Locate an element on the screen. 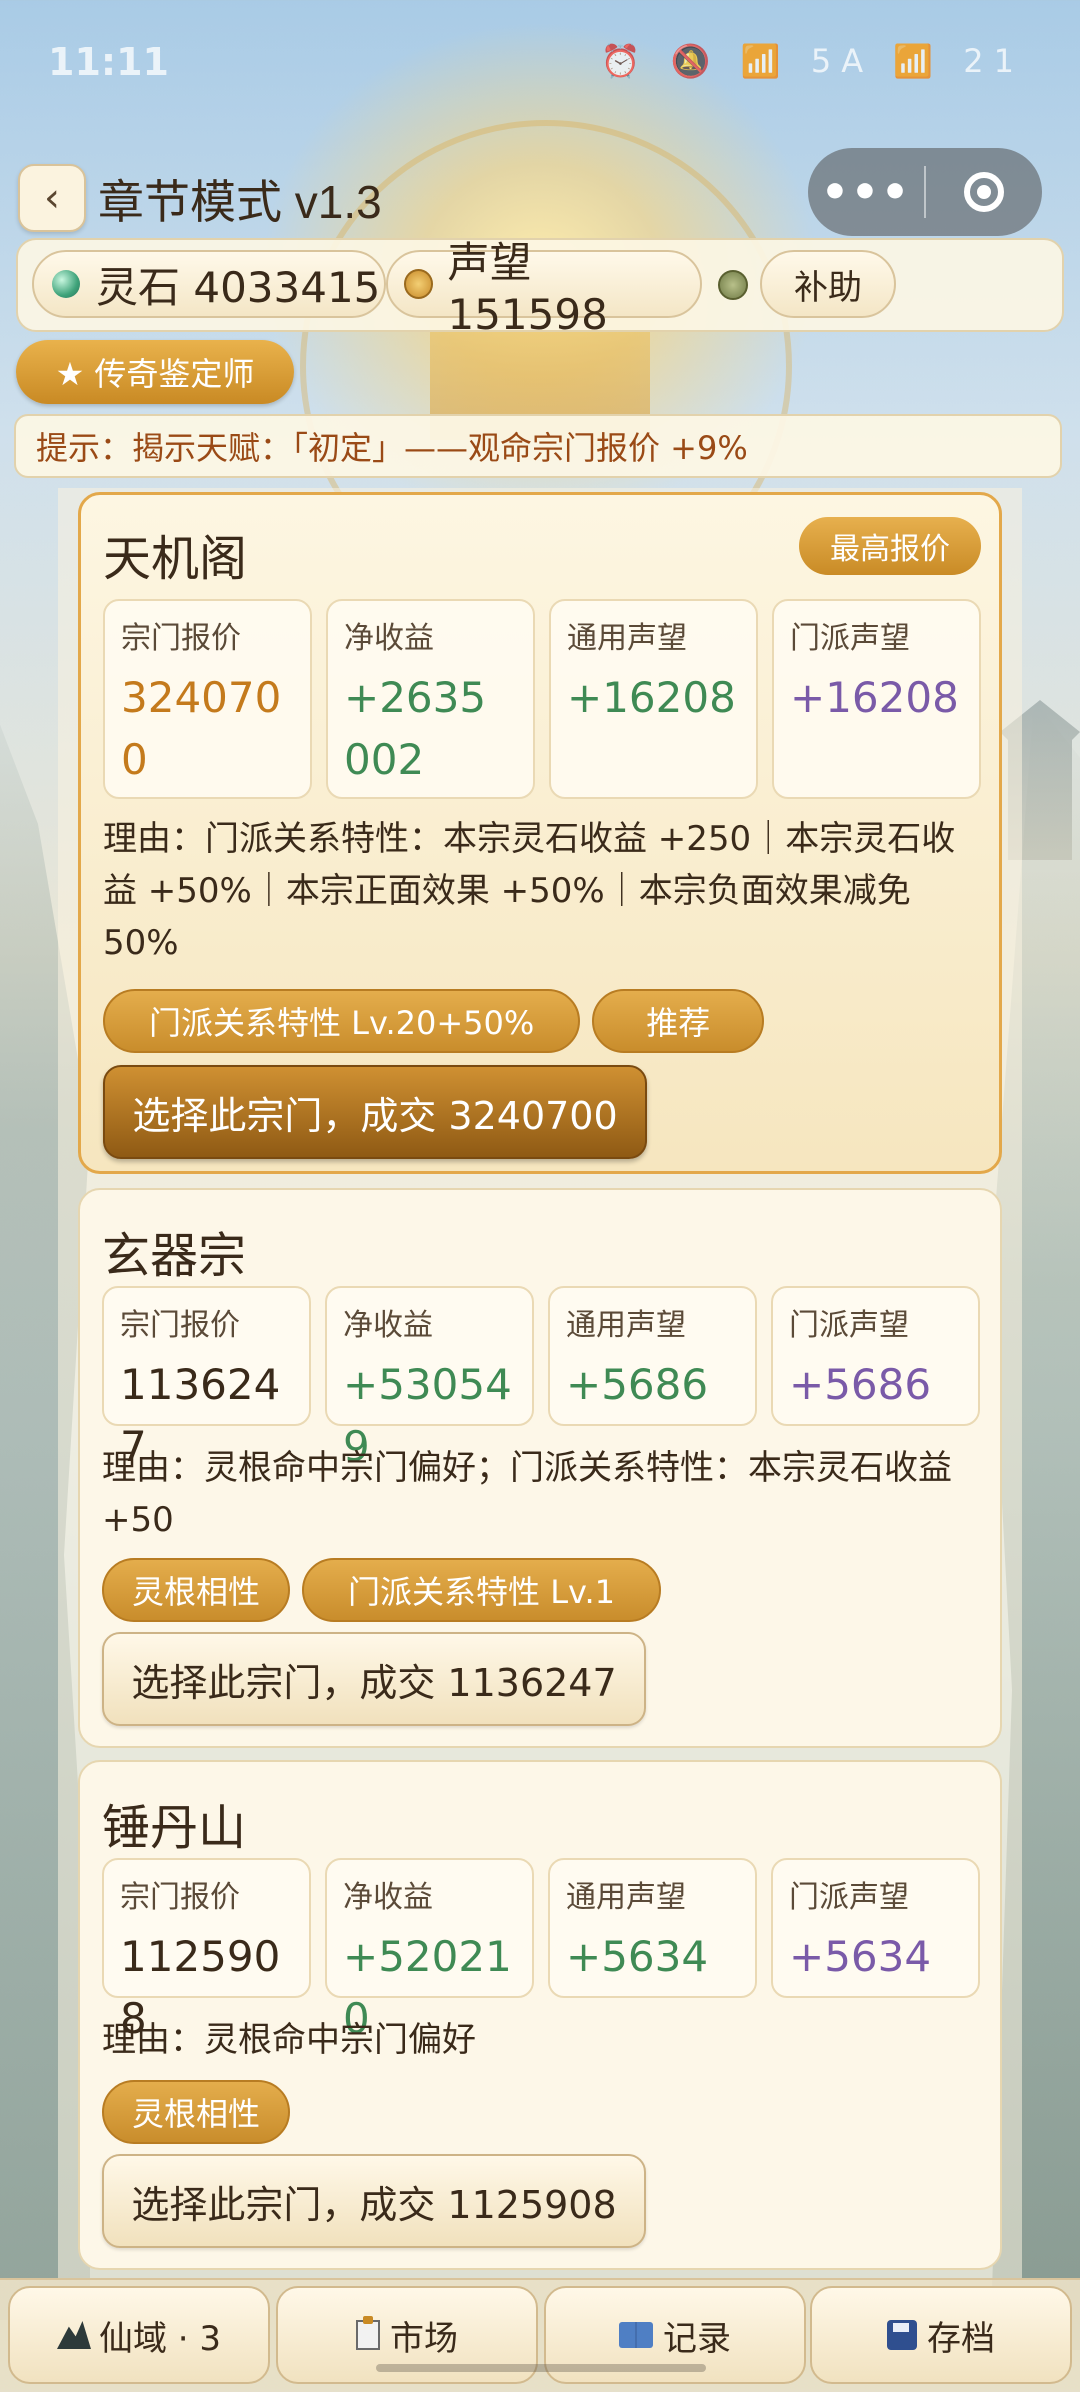  offer-value: 3240700 is located at coordinates (201, 728).